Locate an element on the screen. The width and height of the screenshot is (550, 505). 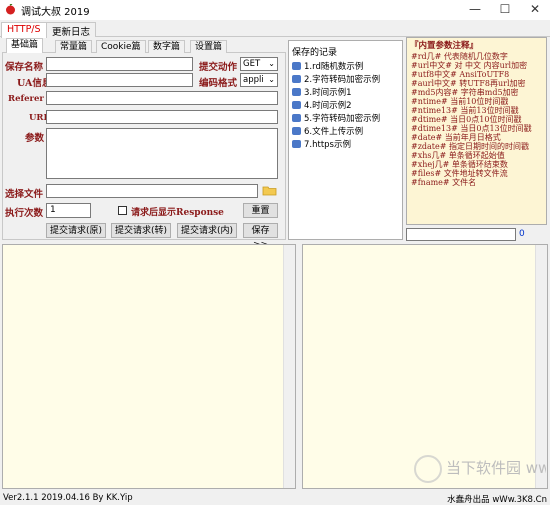
list-item: 4.时间示例2 is located at coordinates (322, 105).